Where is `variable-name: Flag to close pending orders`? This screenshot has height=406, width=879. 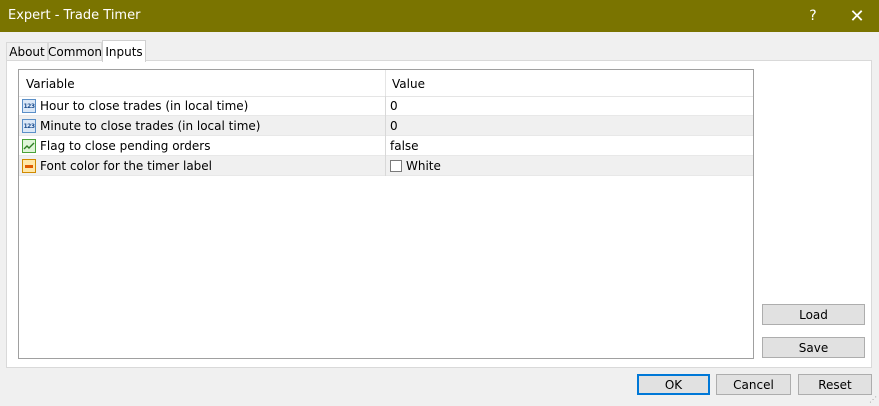 variable-name: Flag to close pending orders is located at coordinates (125, 146).